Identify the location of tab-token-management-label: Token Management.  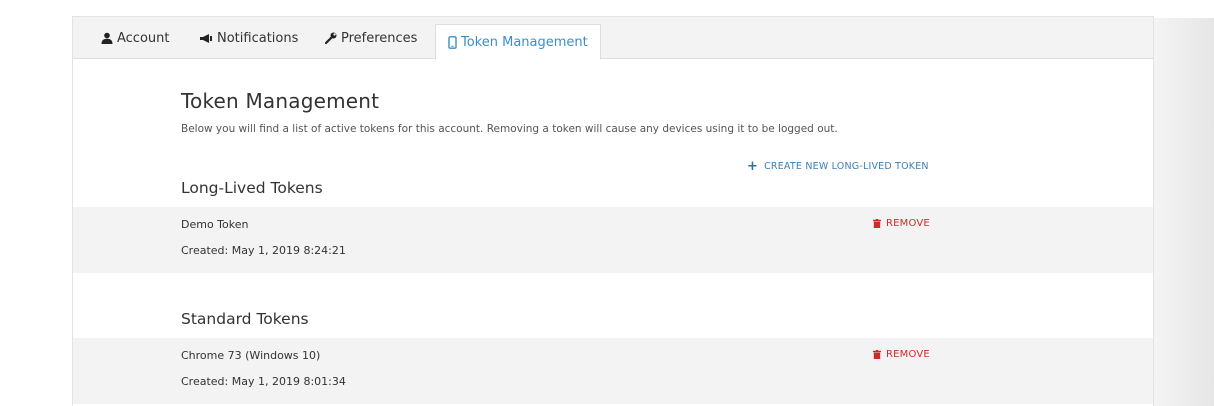
(524, 42).